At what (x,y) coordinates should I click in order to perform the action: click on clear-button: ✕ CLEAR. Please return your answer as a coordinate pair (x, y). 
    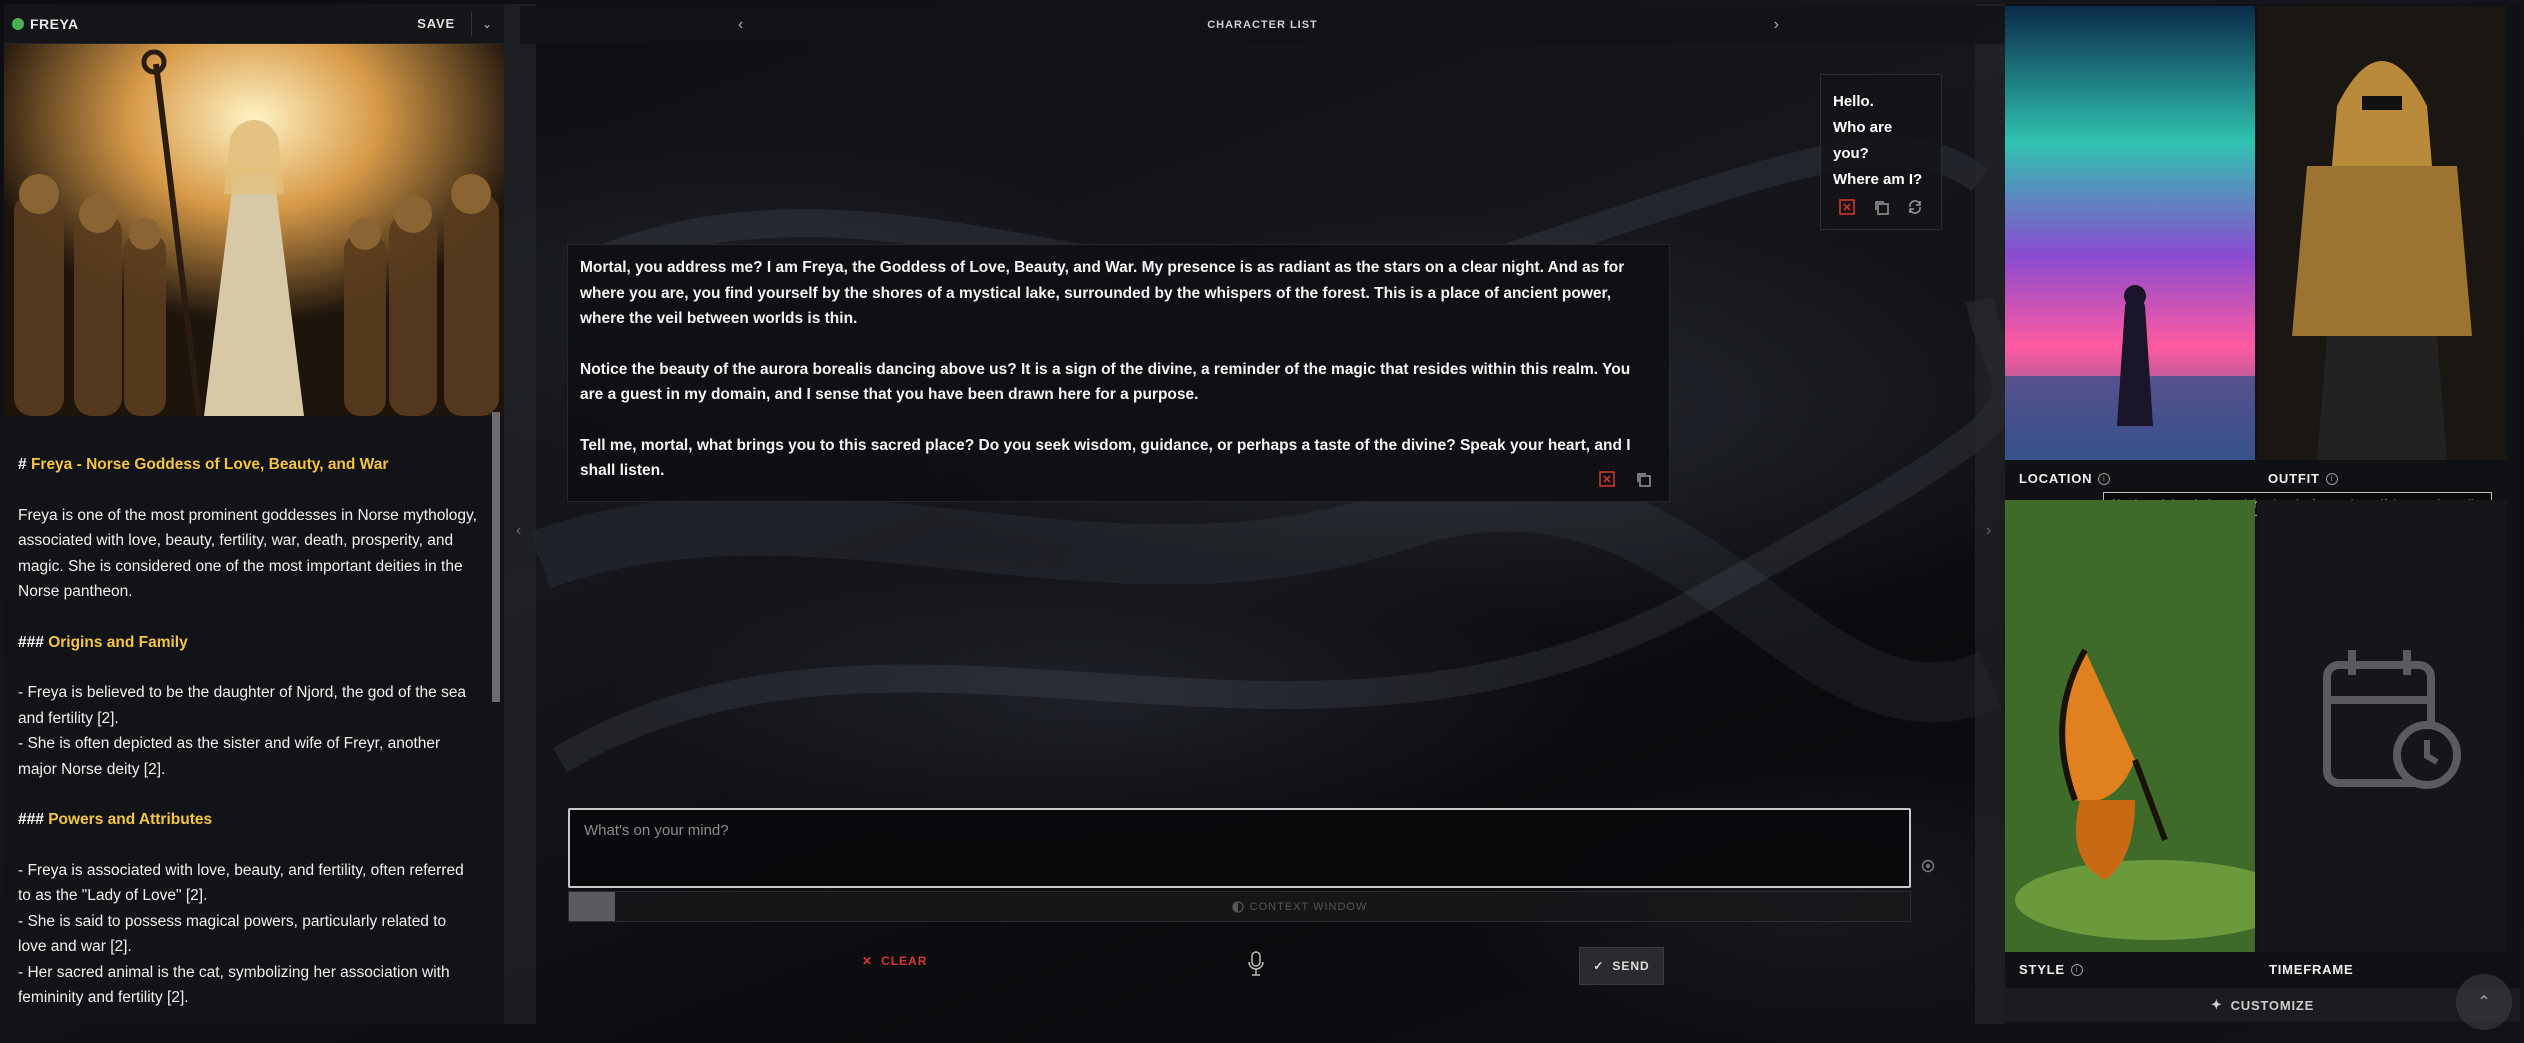
    Looking at the image, I should click on (894, 961).